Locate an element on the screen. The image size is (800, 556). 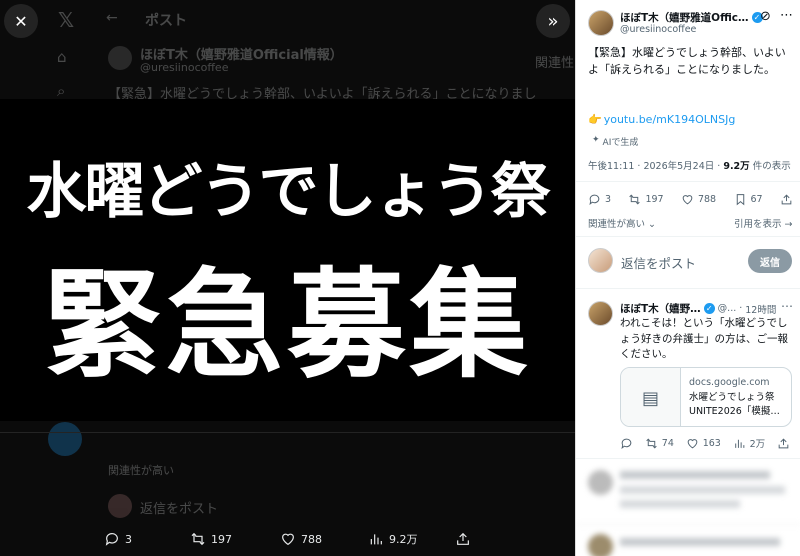
views-button: 2万 is located at coordinates (749, 443).